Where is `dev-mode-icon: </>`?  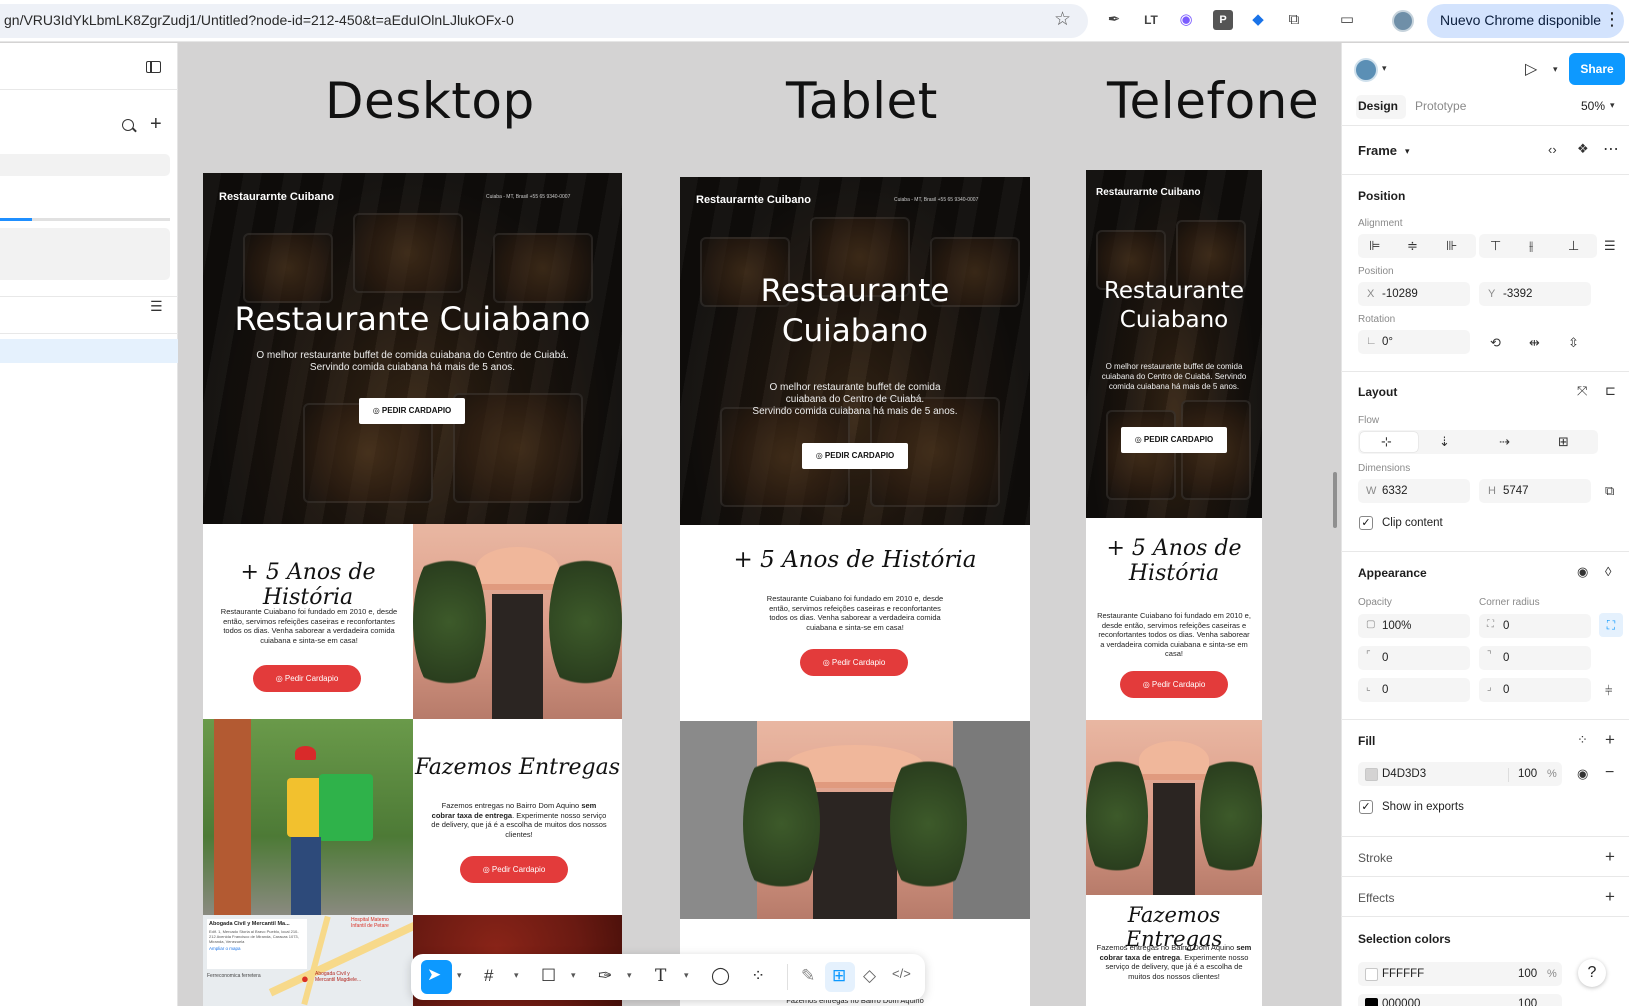
dev-mode-icon: </> is located at coordinates (901, 973).